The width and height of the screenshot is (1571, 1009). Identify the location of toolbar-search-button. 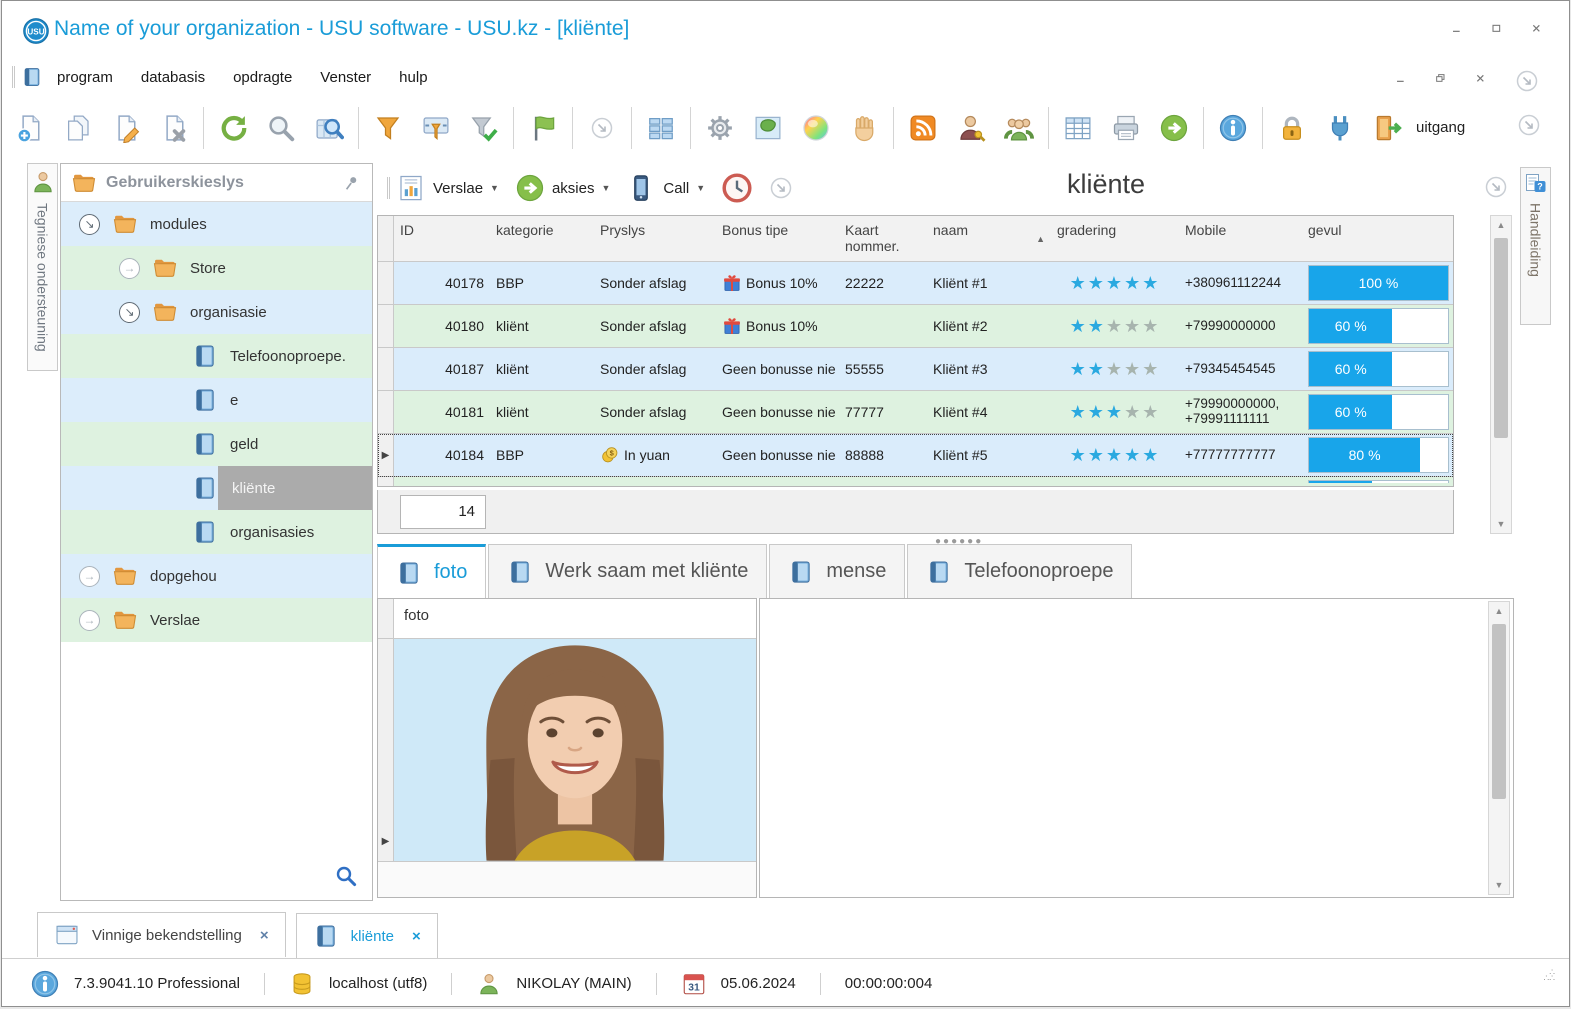
(281, 128).